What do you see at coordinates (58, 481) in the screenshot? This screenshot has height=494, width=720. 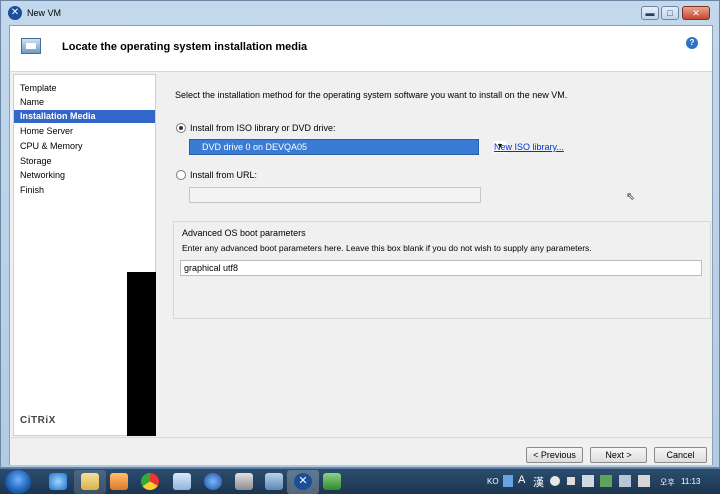 I see `ie-icon` at bounding box center [58, 481].